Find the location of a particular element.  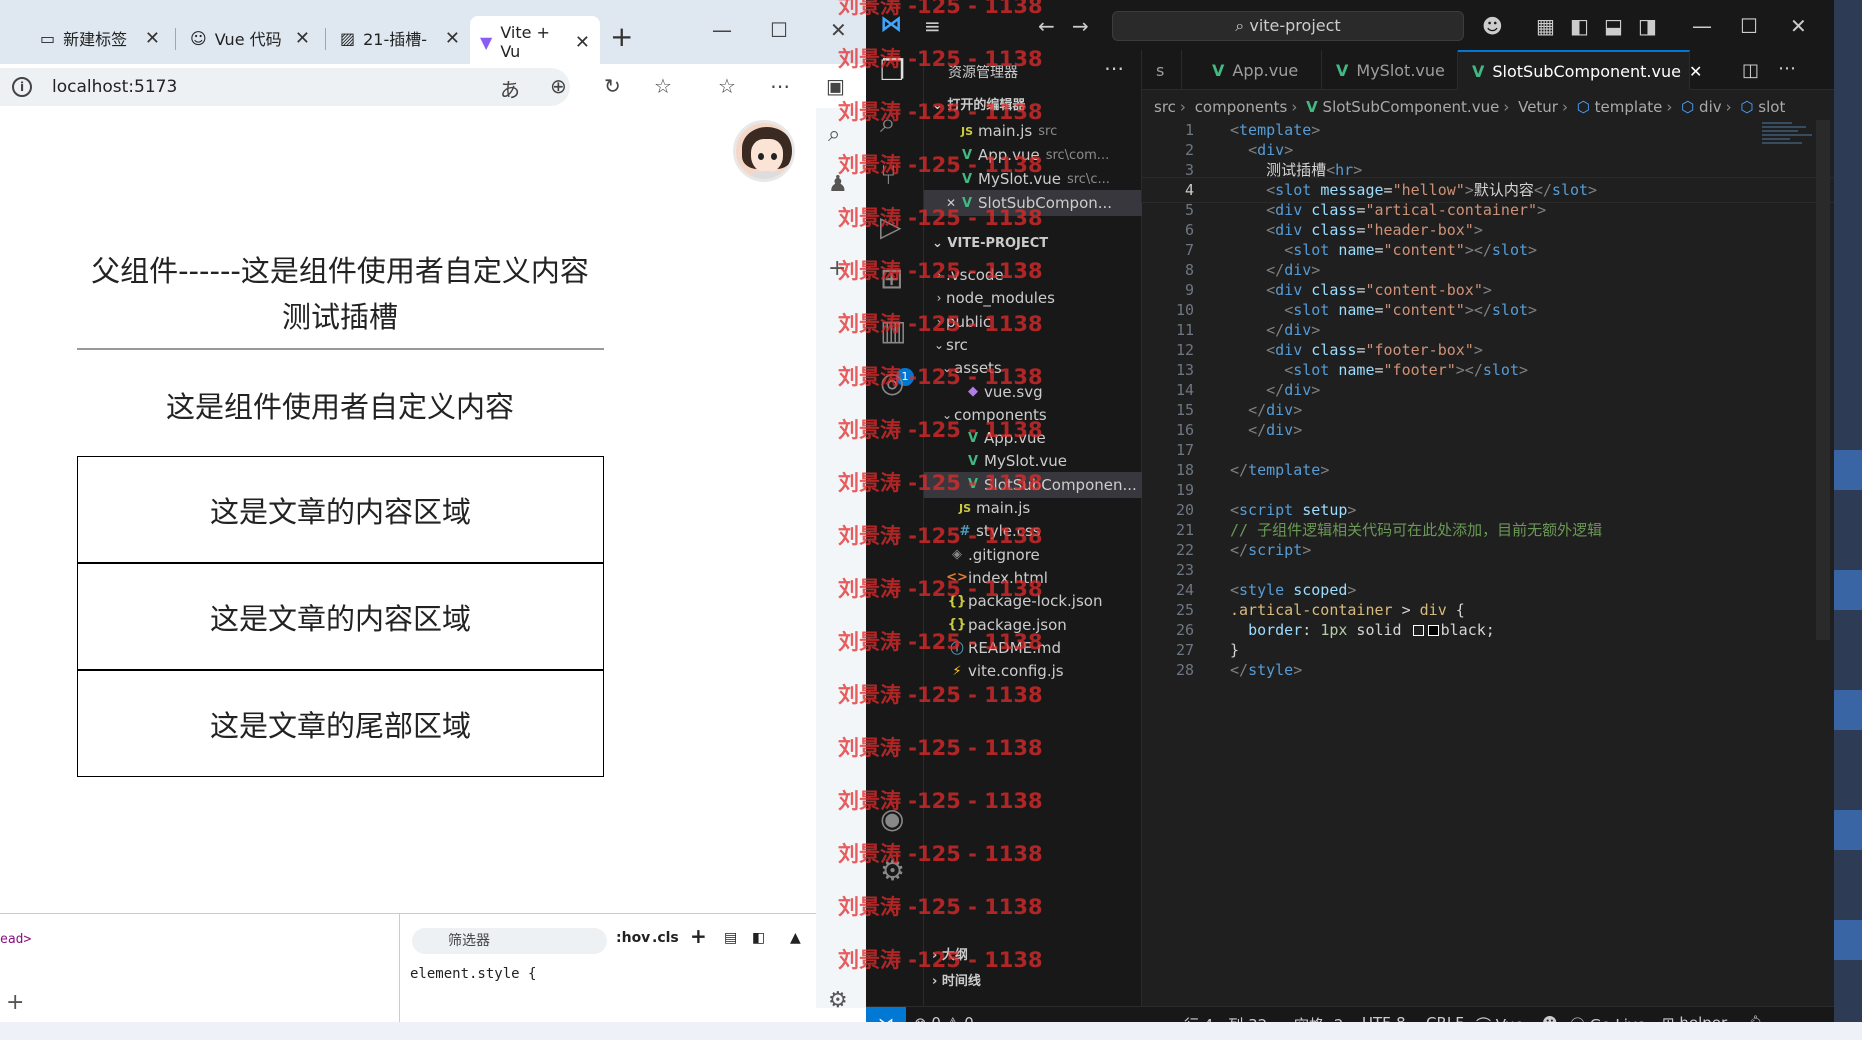

breadcrumb-item: components is located at coordinates (1241, 107).